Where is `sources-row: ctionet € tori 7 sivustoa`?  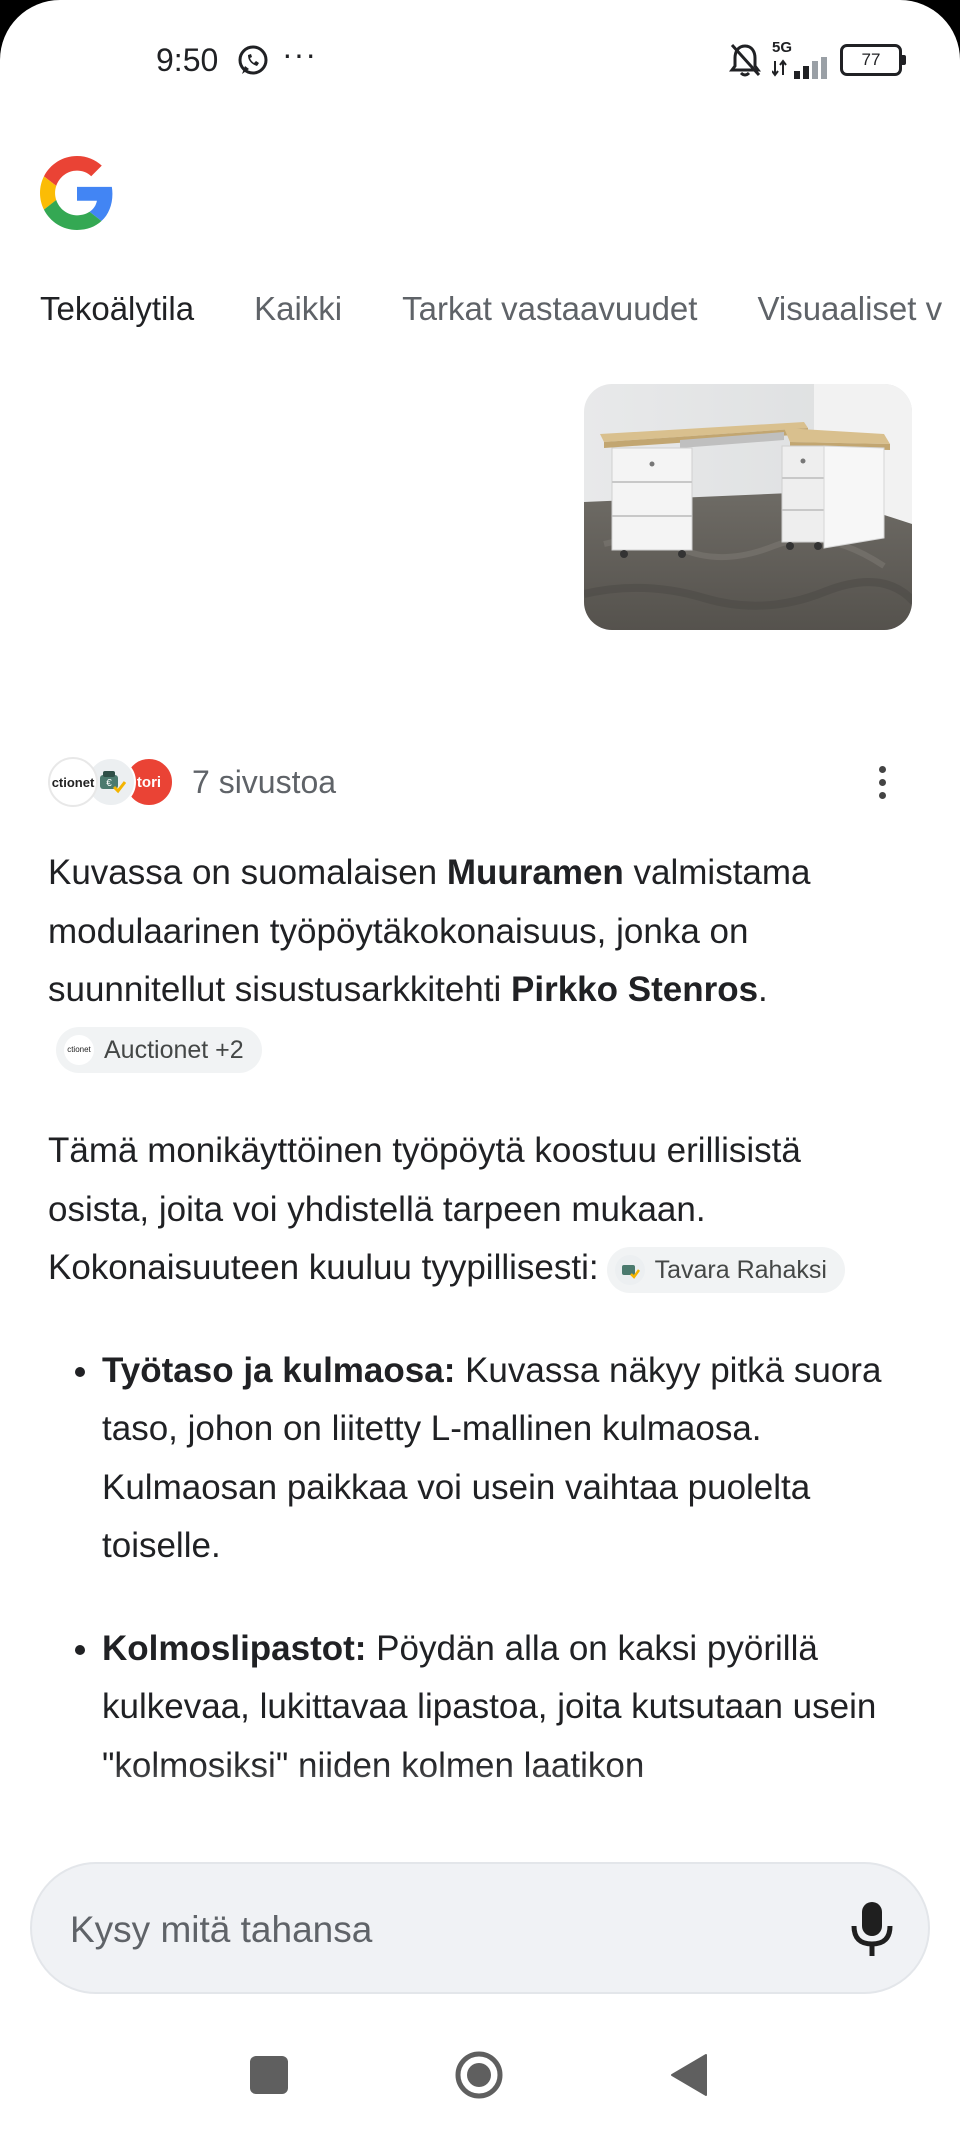 sources-row: ctionet € tori 7 sivustoa is located at coordinates (192, 782).